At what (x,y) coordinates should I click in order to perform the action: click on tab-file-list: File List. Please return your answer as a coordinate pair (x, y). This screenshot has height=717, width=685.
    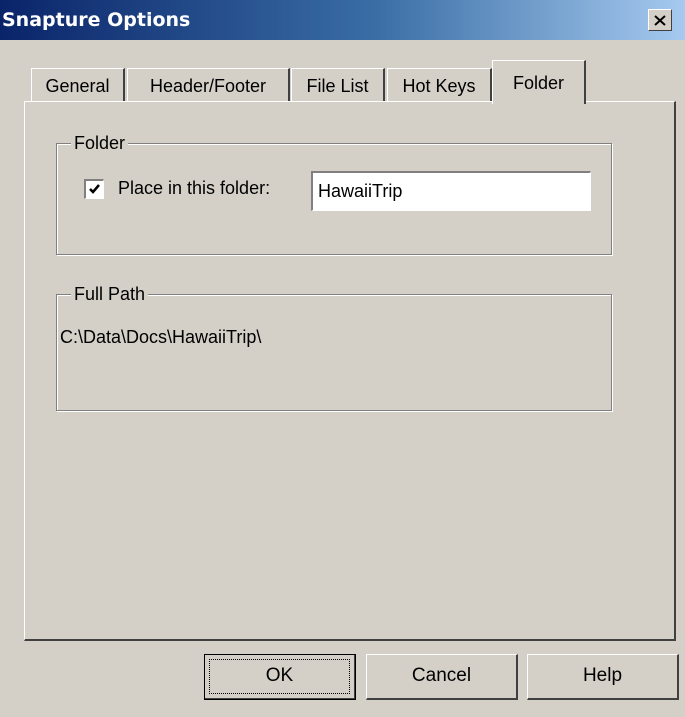
    Looking at the image, I should click on (338, 85).